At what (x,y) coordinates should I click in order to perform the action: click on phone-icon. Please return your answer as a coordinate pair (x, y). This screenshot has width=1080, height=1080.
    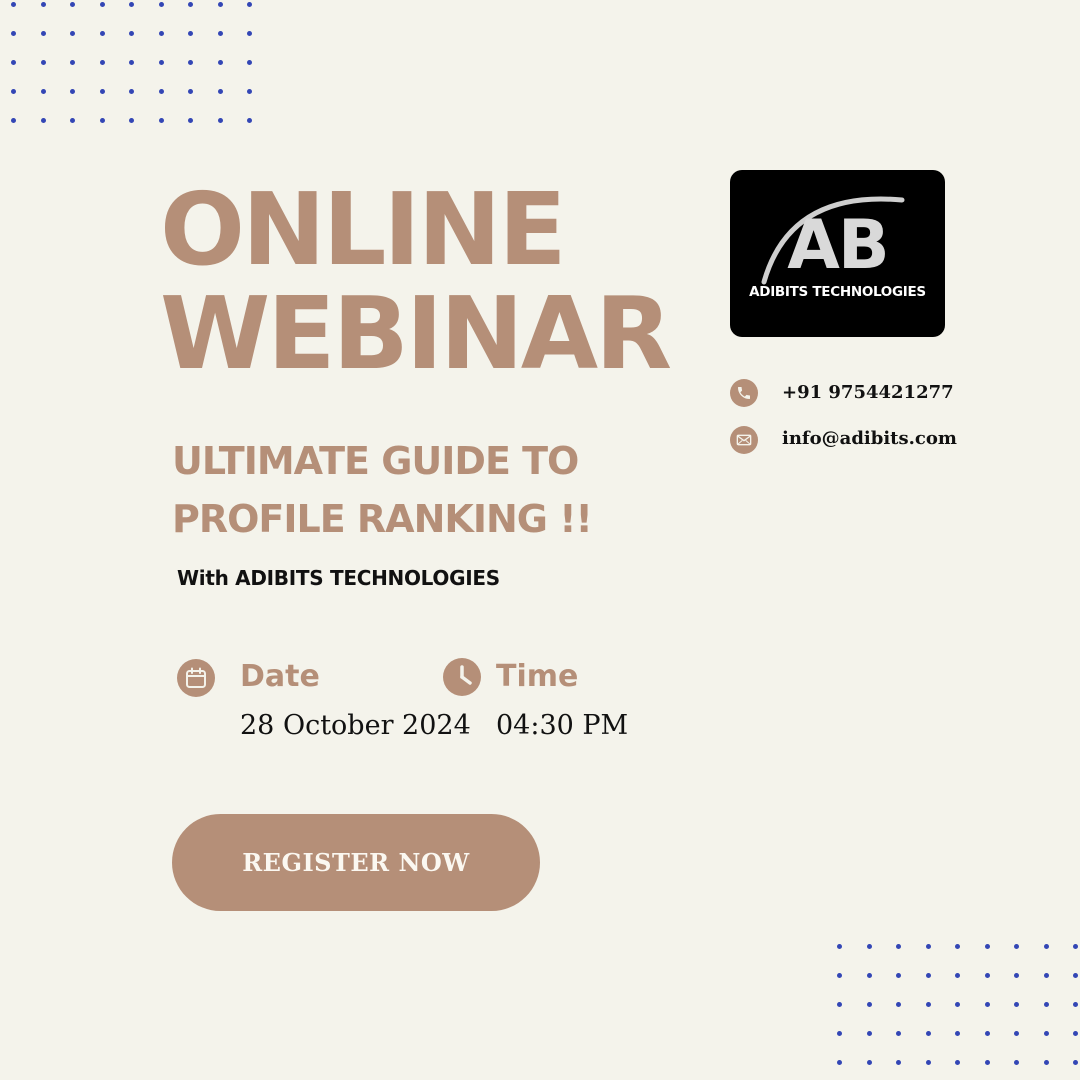
    Looking at the image, I should click on (744, 393).